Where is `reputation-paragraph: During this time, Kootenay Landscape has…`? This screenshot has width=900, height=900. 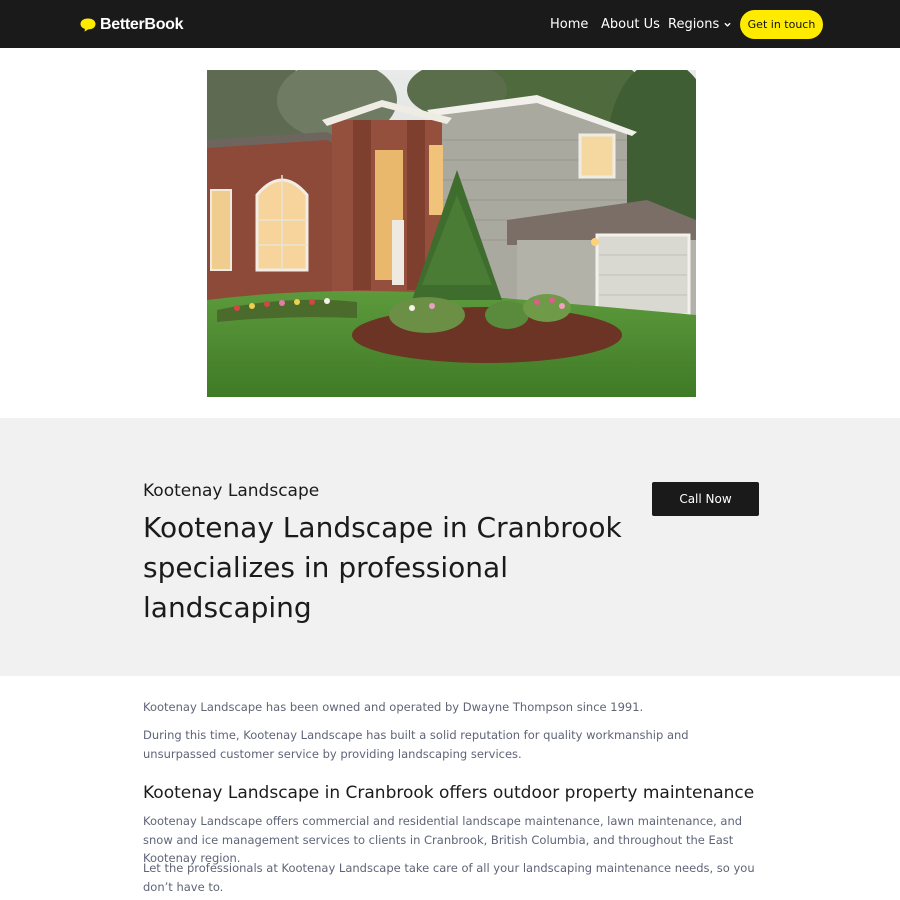
reputation-paragraph: During this time, Kootenay Landscape has… is located at coordinates (416, 744).